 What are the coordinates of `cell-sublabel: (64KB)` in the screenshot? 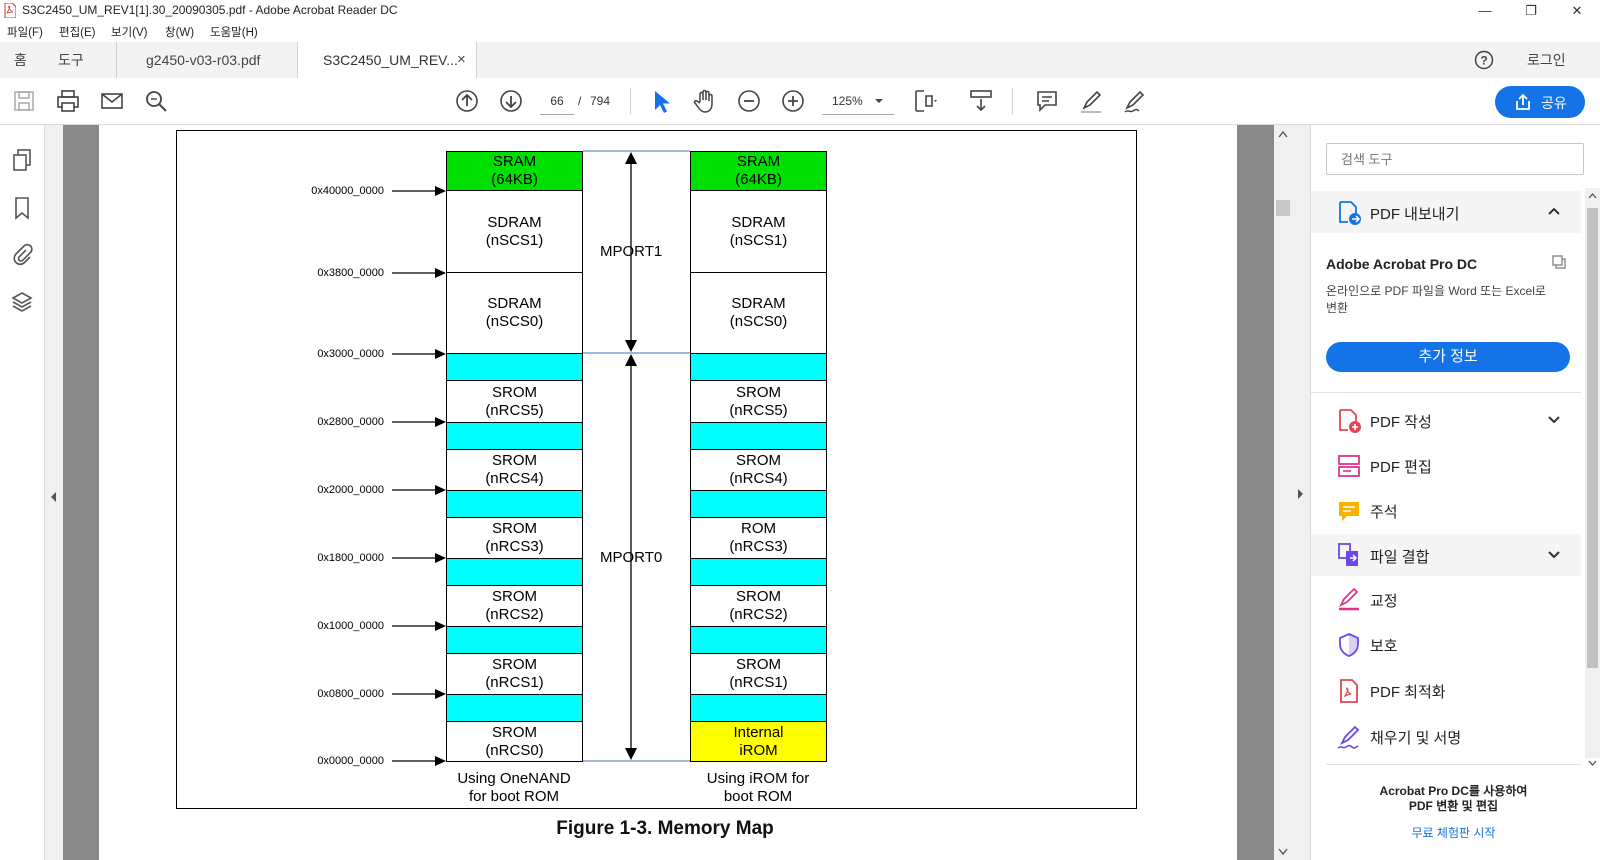 It's located at (514, 179).